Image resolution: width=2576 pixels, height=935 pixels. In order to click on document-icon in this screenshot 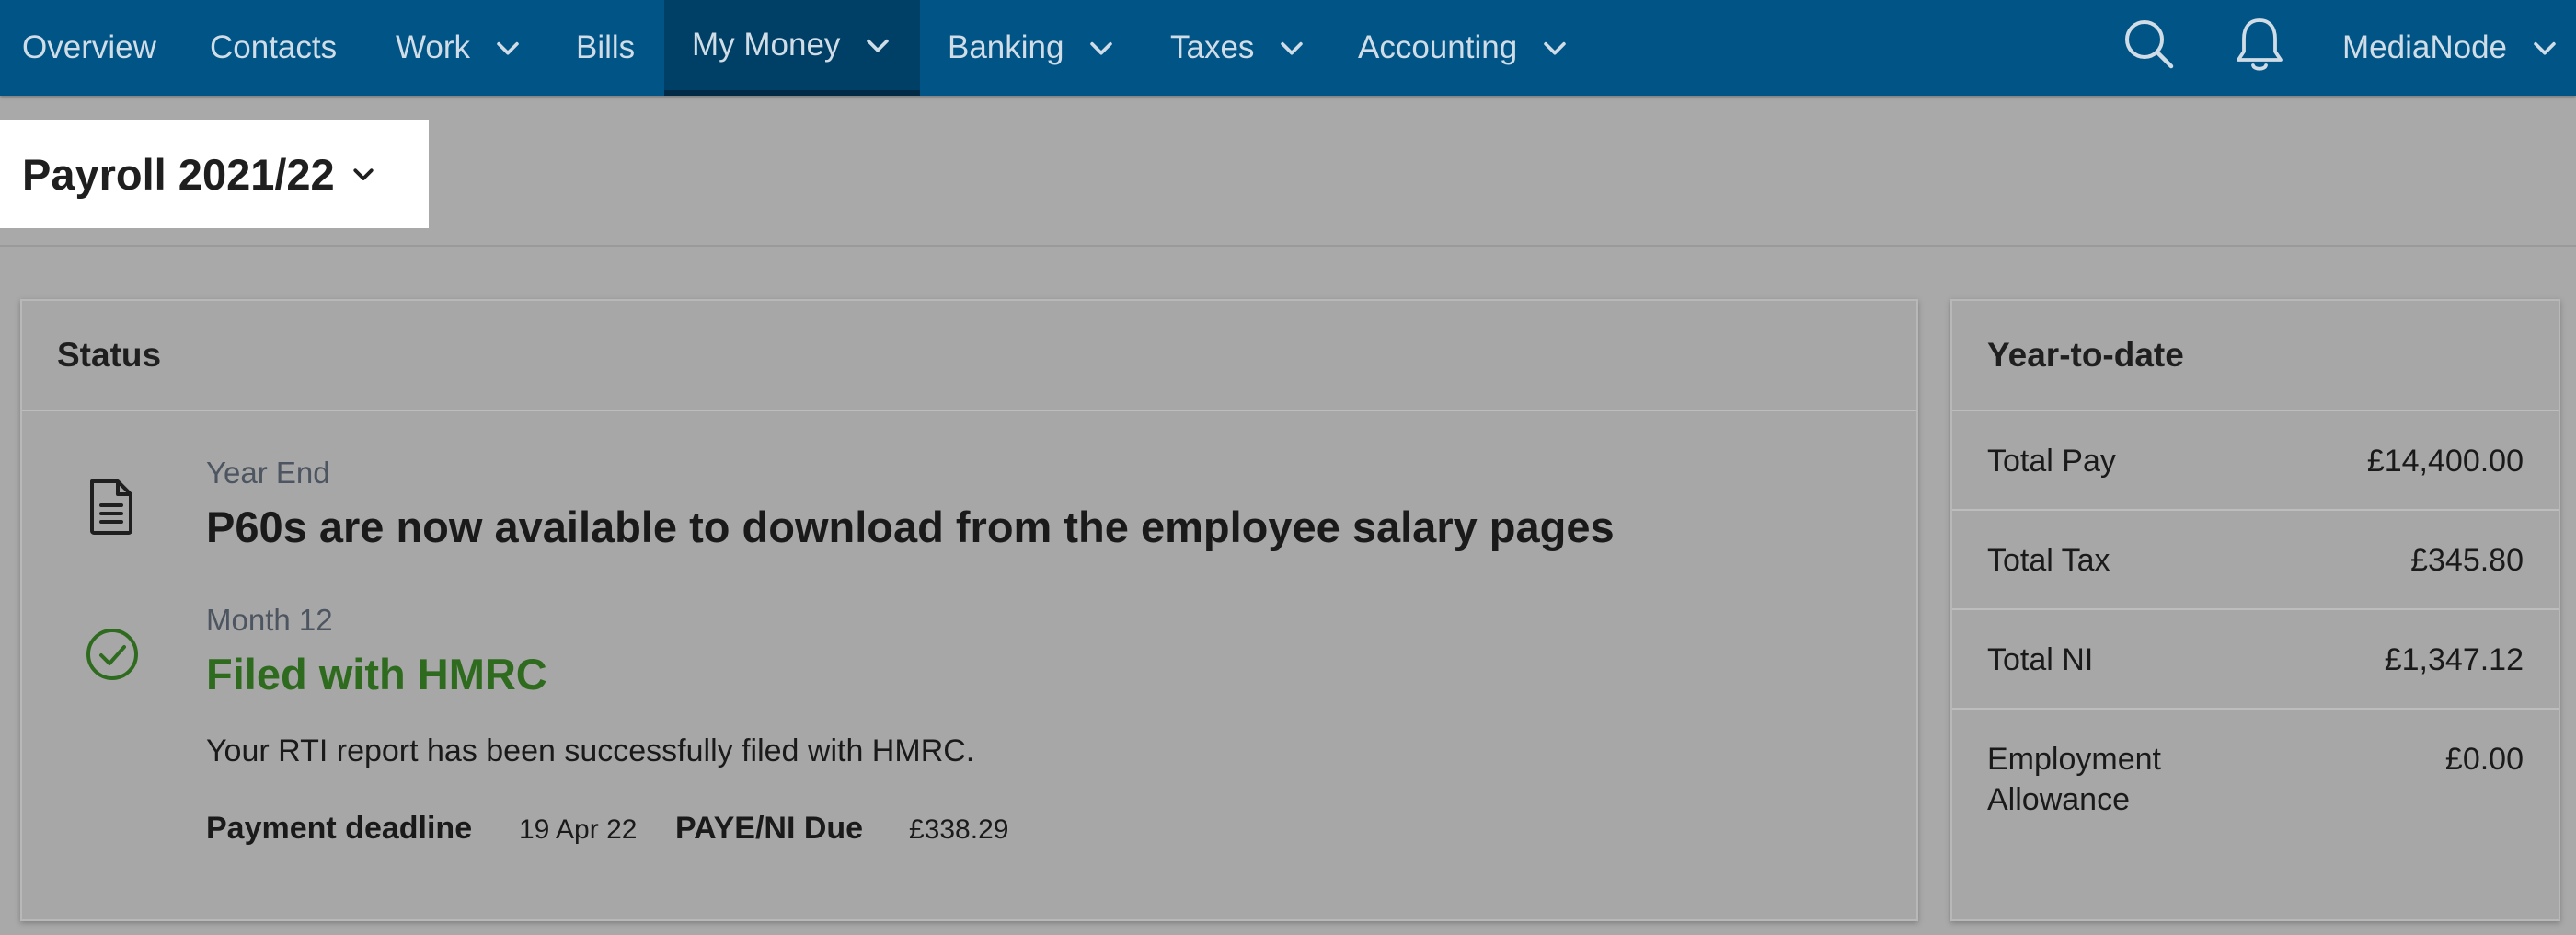, I will do `click(111, 507)`.